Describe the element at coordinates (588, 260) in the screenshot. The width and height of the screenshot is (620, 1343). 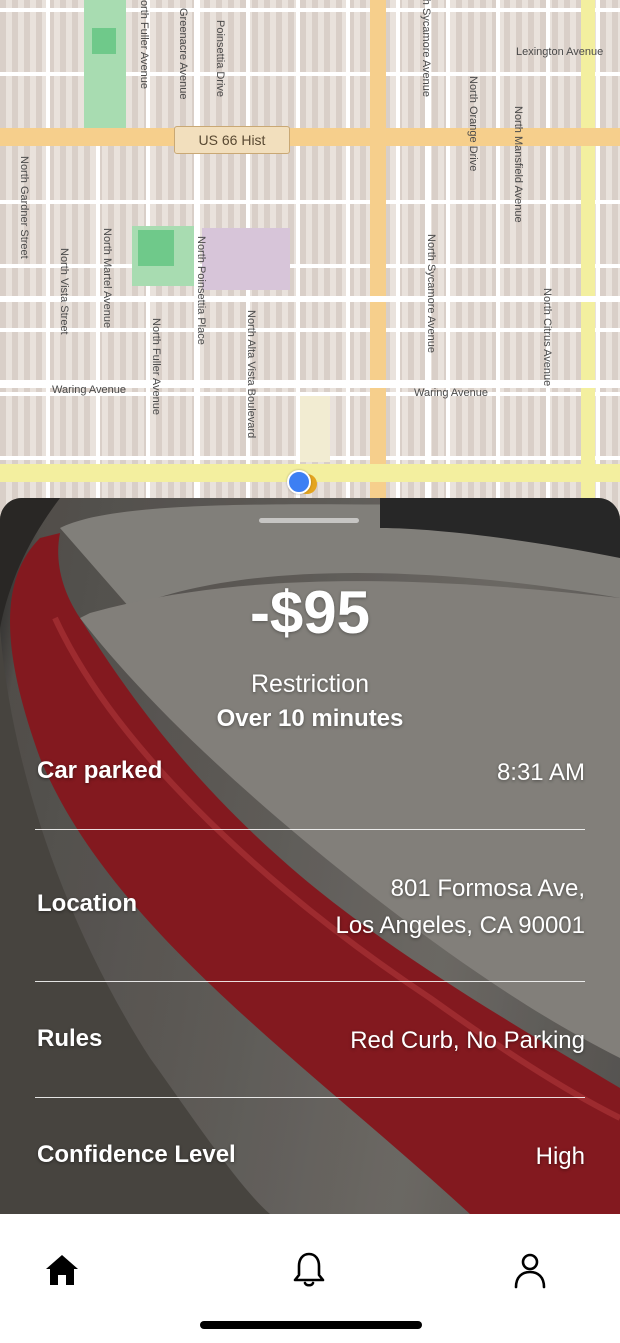
I see `road-highland` at that location.